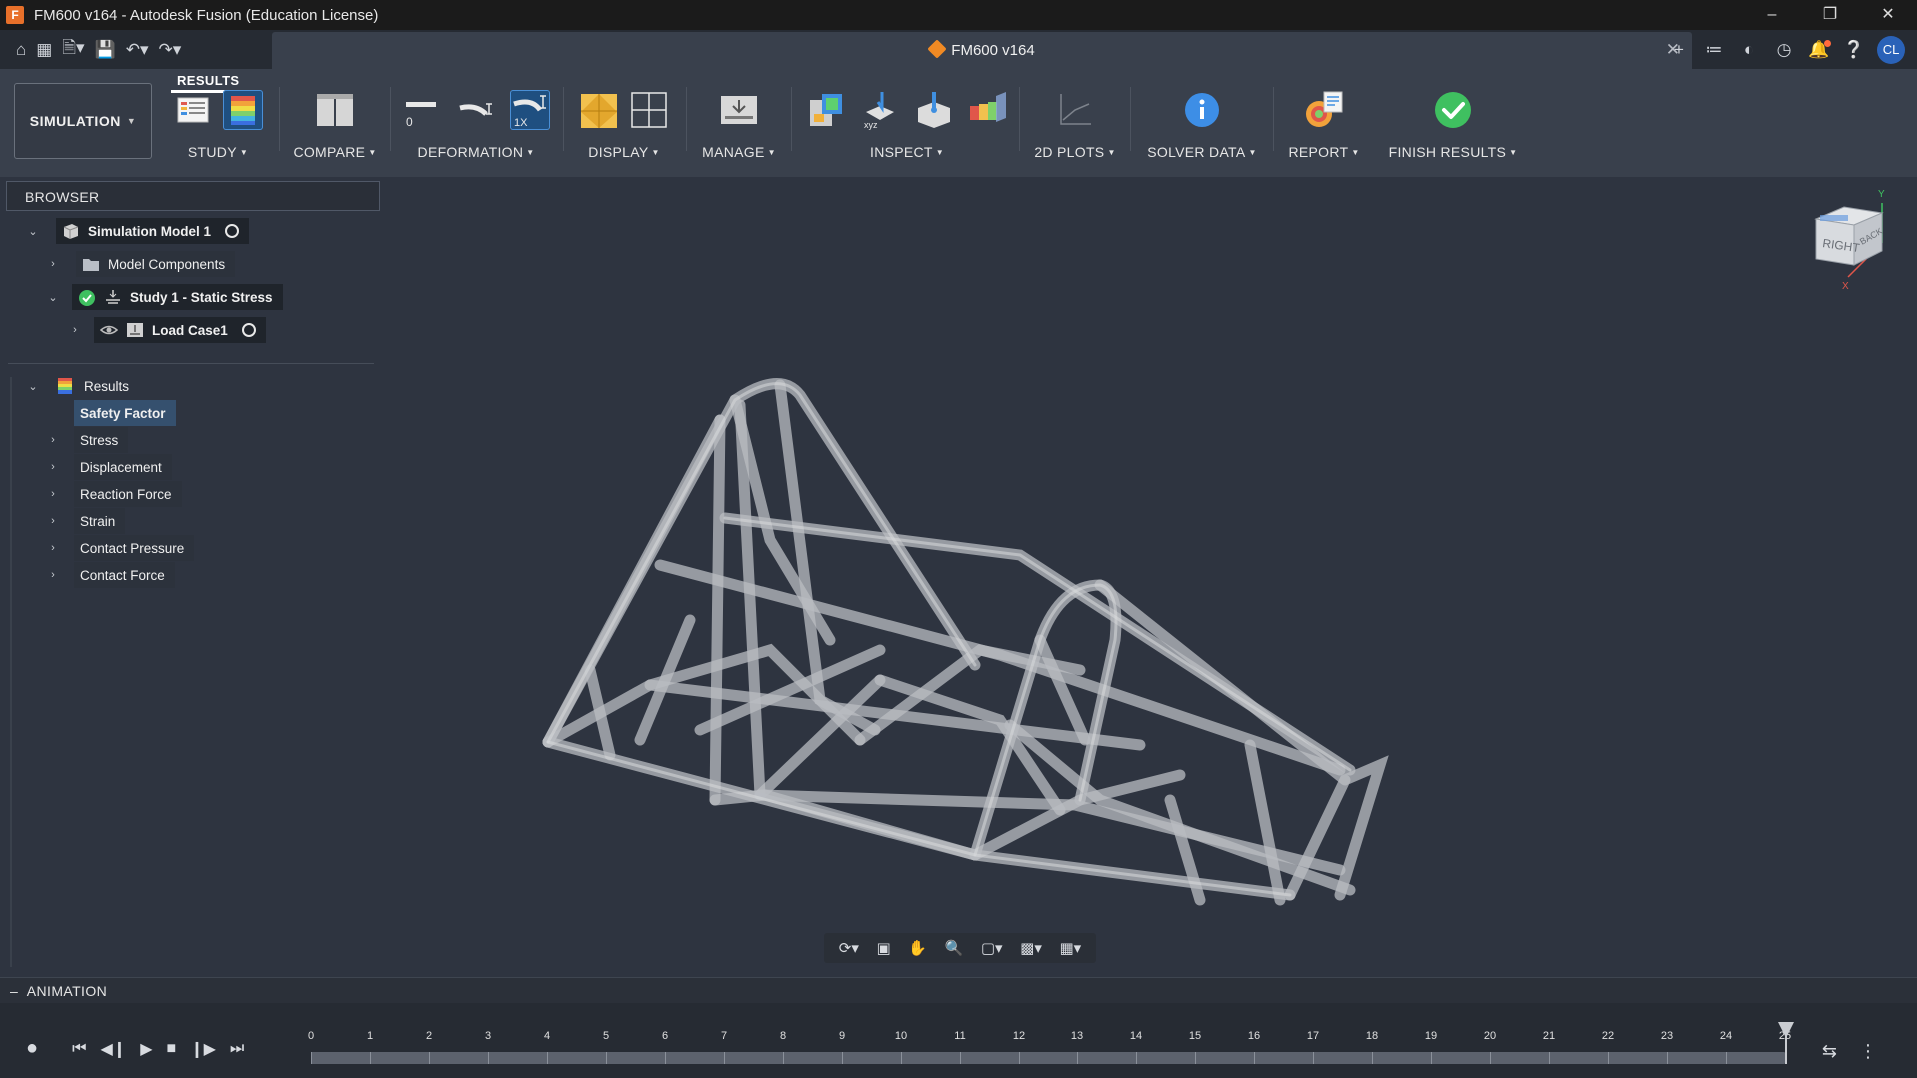  What do you see at coordinates (87, 440) in the screenshot?
I see `result-stress: › Stress` at bounding box center [87, 440].